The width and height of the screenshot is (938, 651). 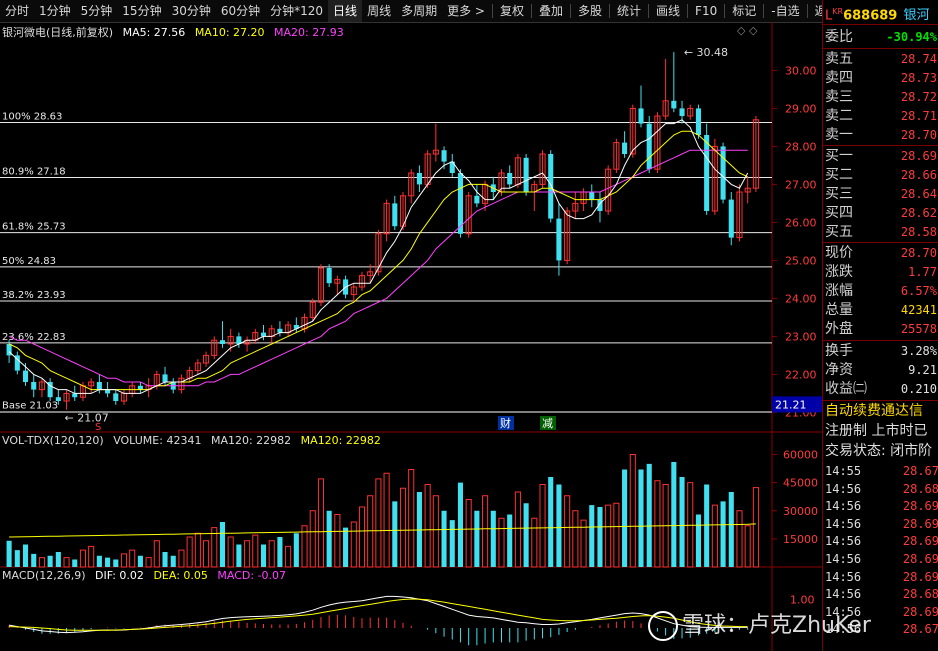 What do you see at coordinates (345, 11) in the screenshot?
I see `period-tab-7: 日线` at bounding box center [345, 11].